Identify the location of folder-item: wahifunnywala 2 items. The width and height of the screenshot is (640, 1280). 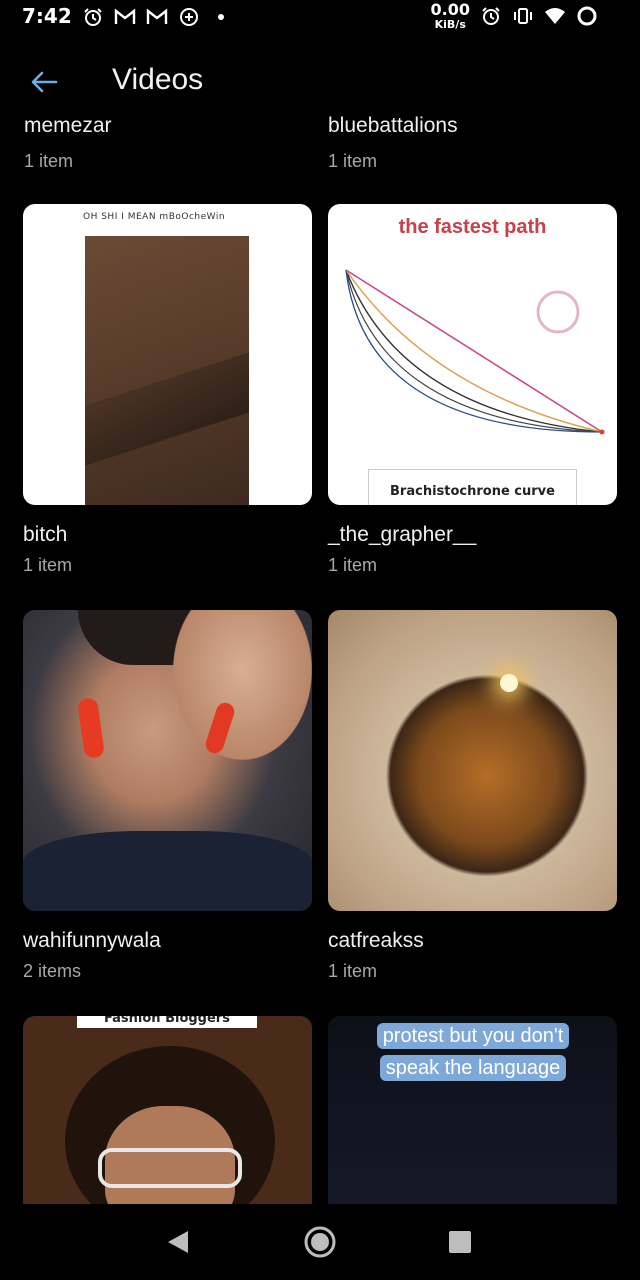
(167, 796).